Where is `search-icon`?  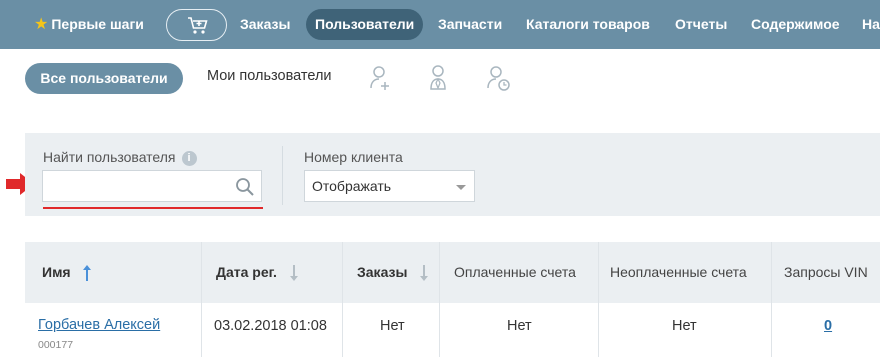 search-icon is located at coordinates (245, 187).